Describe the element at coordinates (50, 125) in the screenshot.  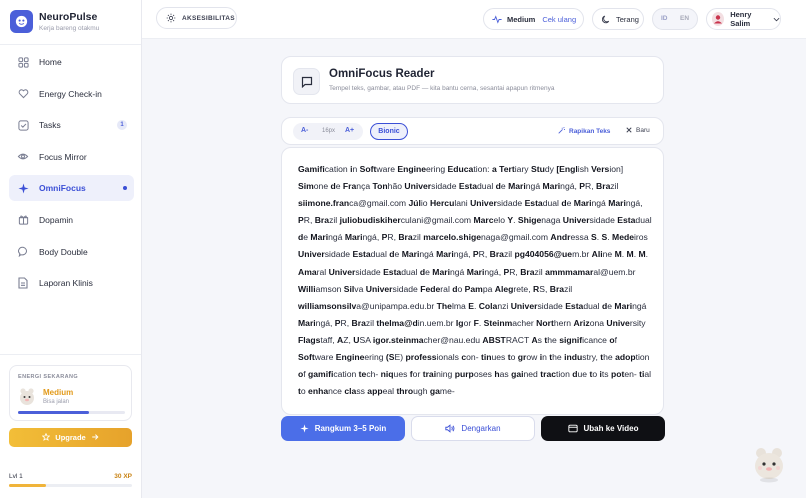
I see `sidebar-item-label: Tasks` at that location.